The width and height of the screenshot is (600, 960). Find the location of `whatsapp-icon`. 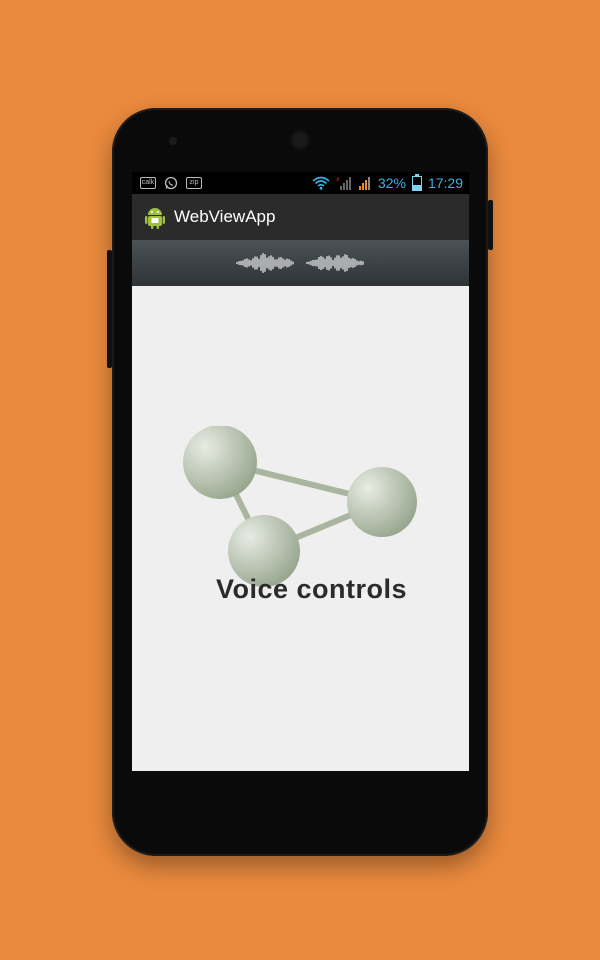

whatsapp-icon is located at coordinates (171, 183).